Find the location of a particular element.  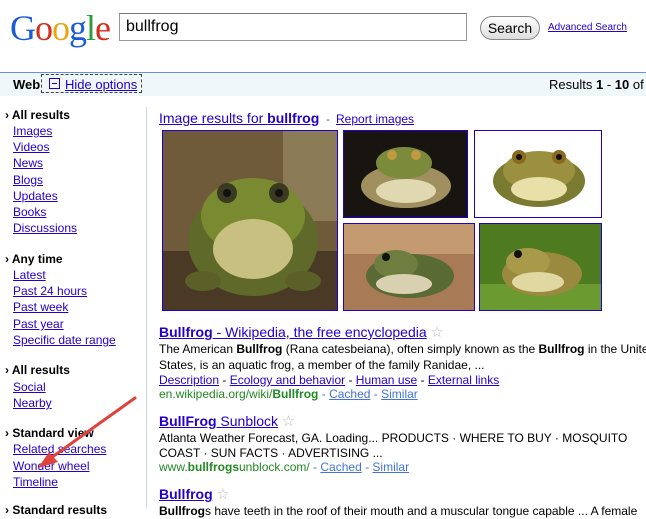

sidebar-heading-all-results-2: All results is located at coordinates (37, 370).